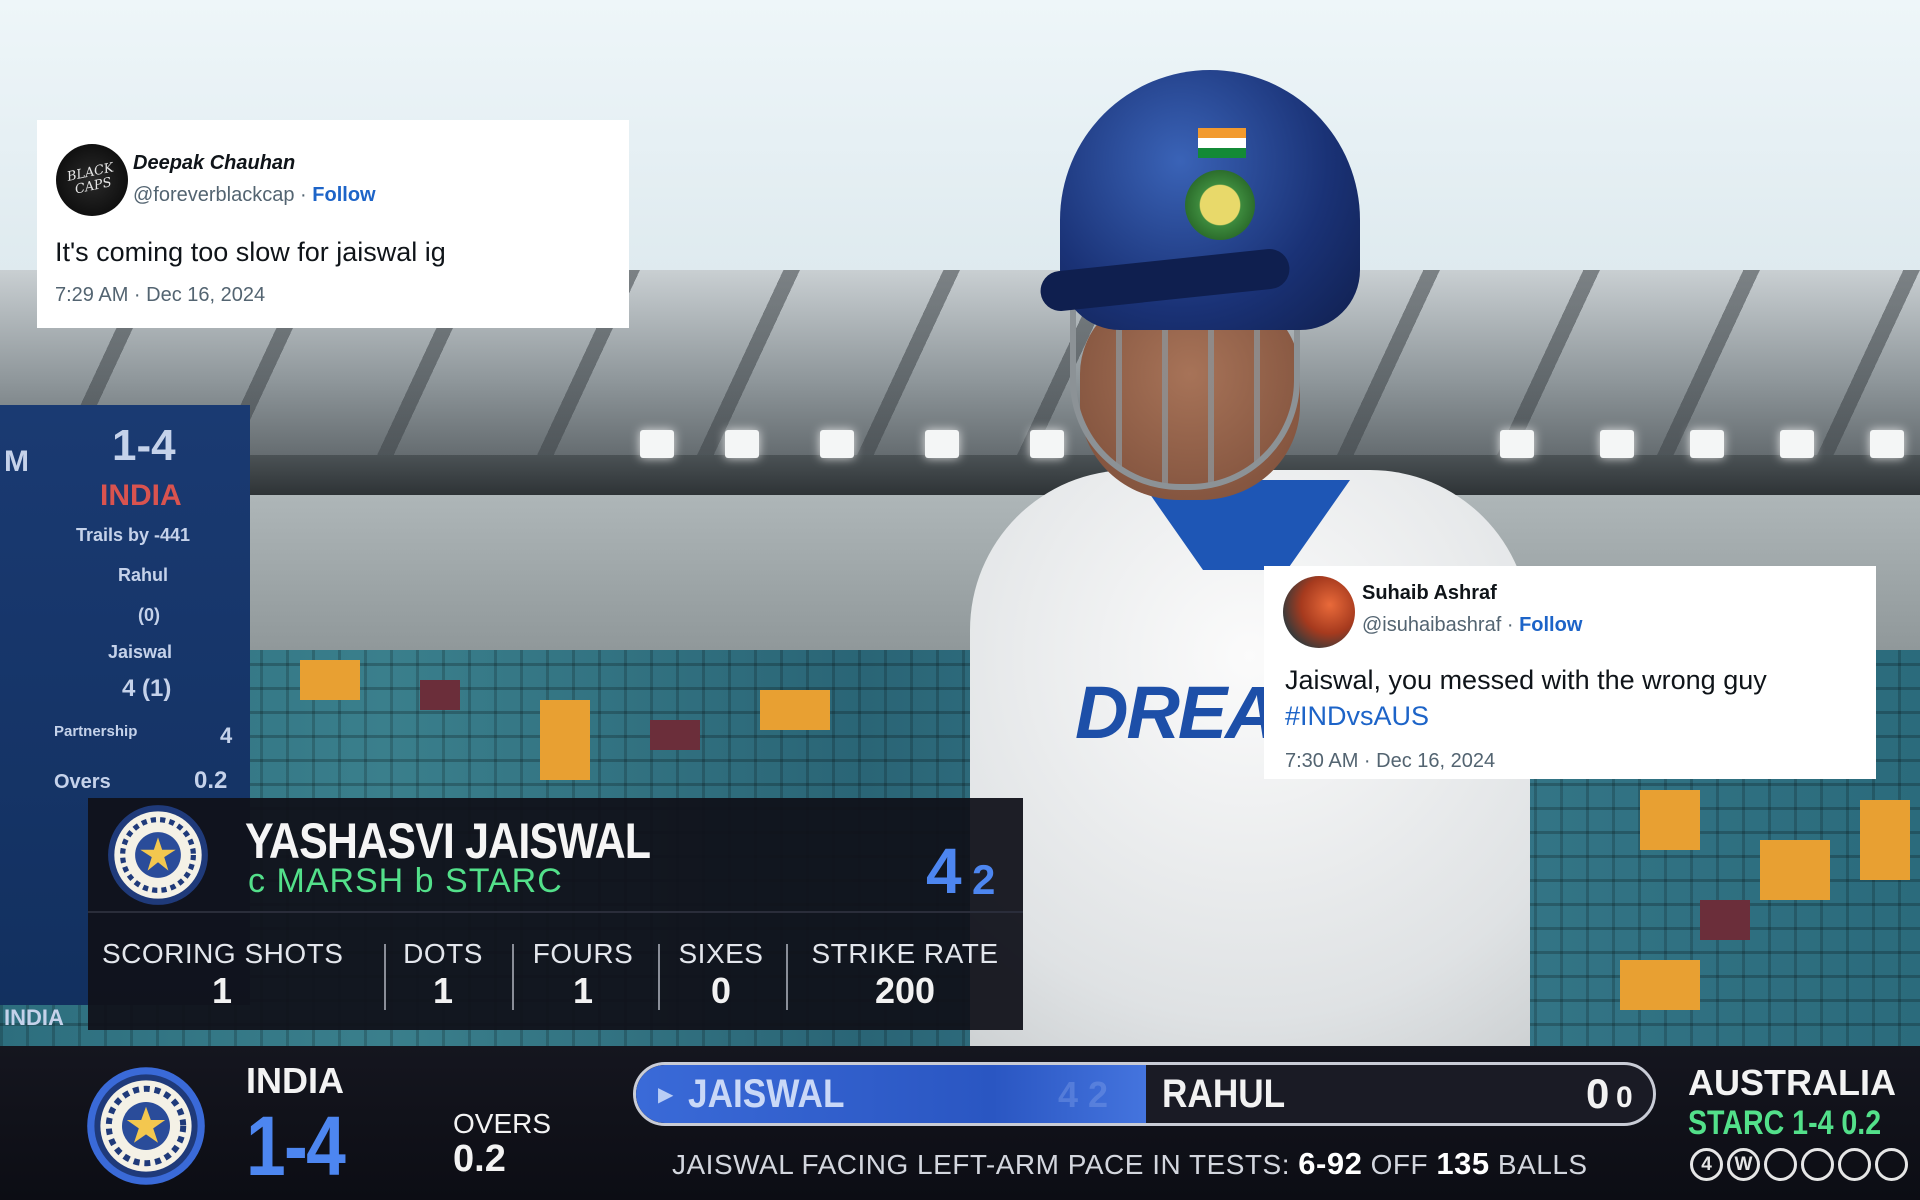 This screenshot has width=1920, height=1200. I want to click on tweet-handle-row: @isuhaibashraf · Follow, so click(1472, 625).